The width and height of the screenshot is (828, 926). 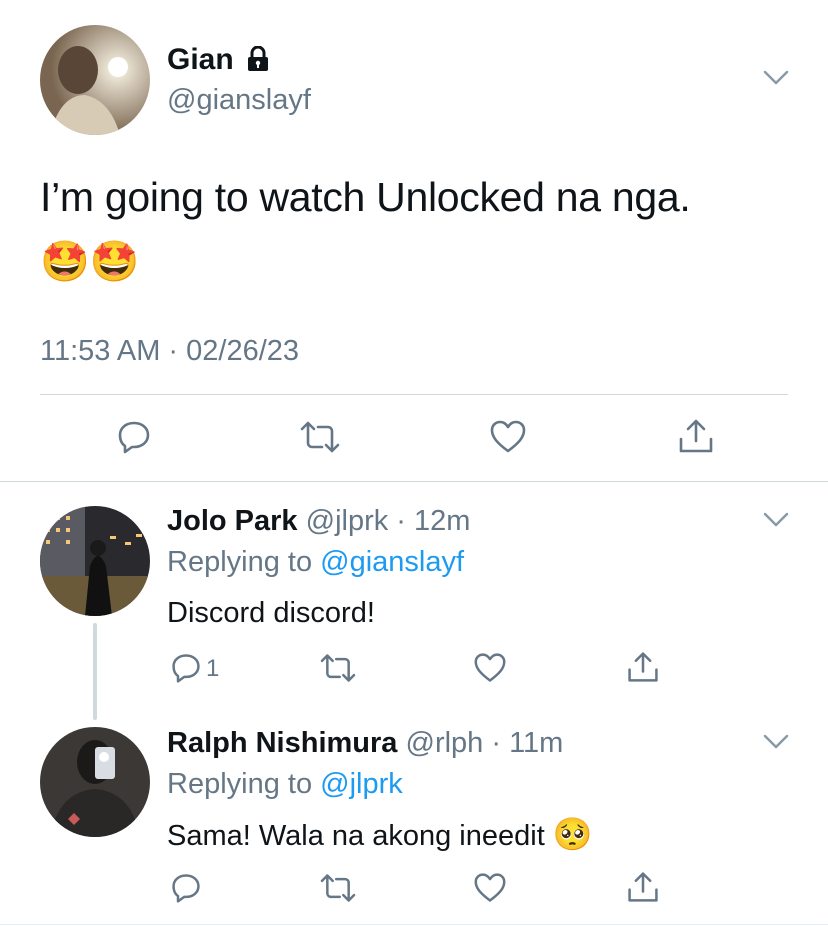 I want to click on tweet-emoji: 🤩🤩, so click(x=90, y=262).